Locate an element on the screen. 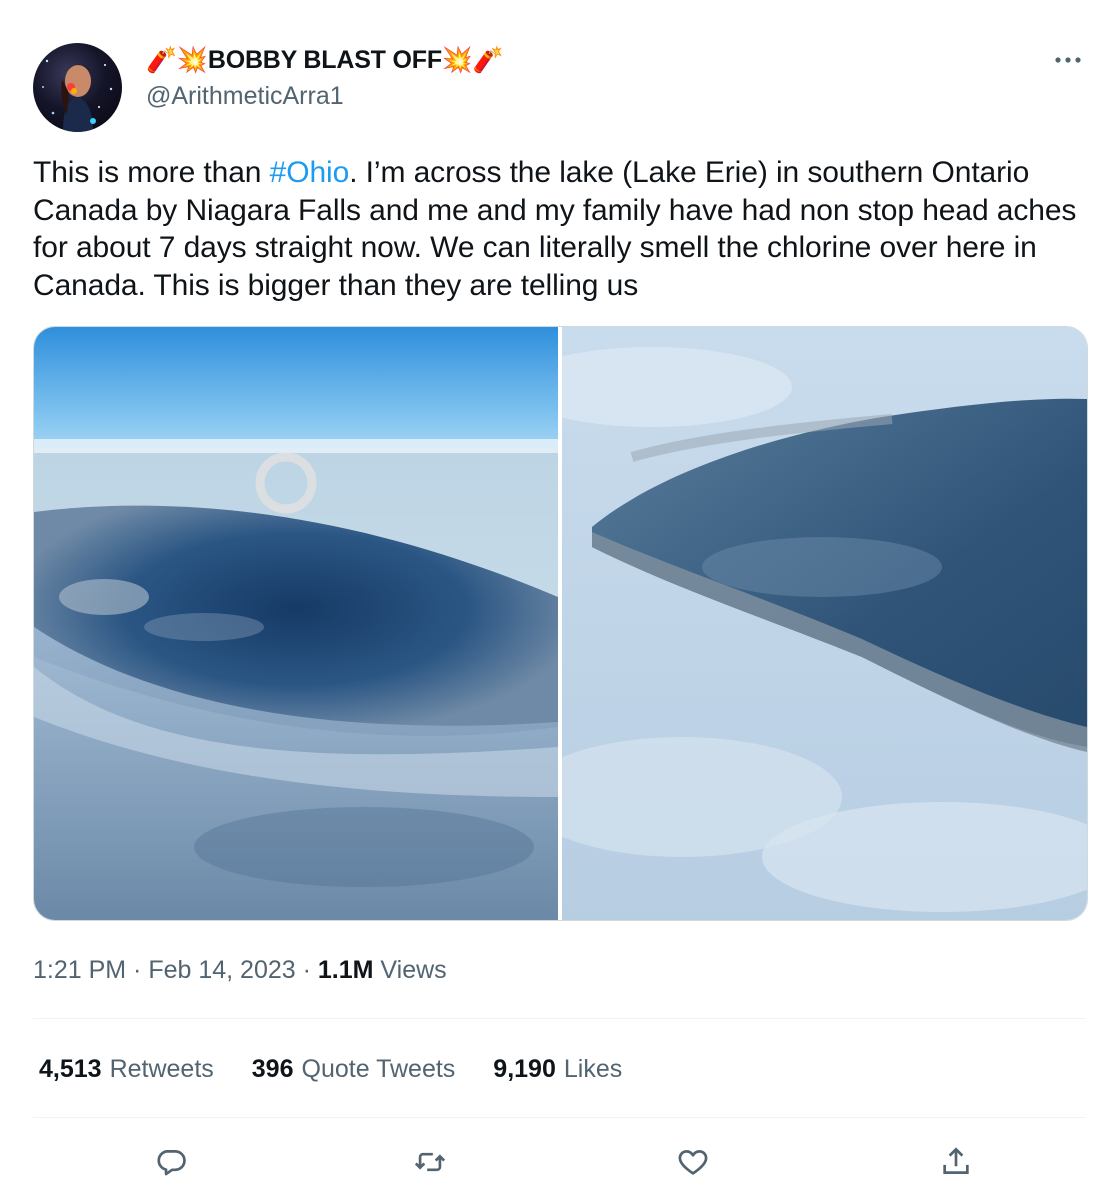 This screenshot has height=1200, width=1116. retweets-stat: 4,513 Retweets is located at coordinates (126, 1069).